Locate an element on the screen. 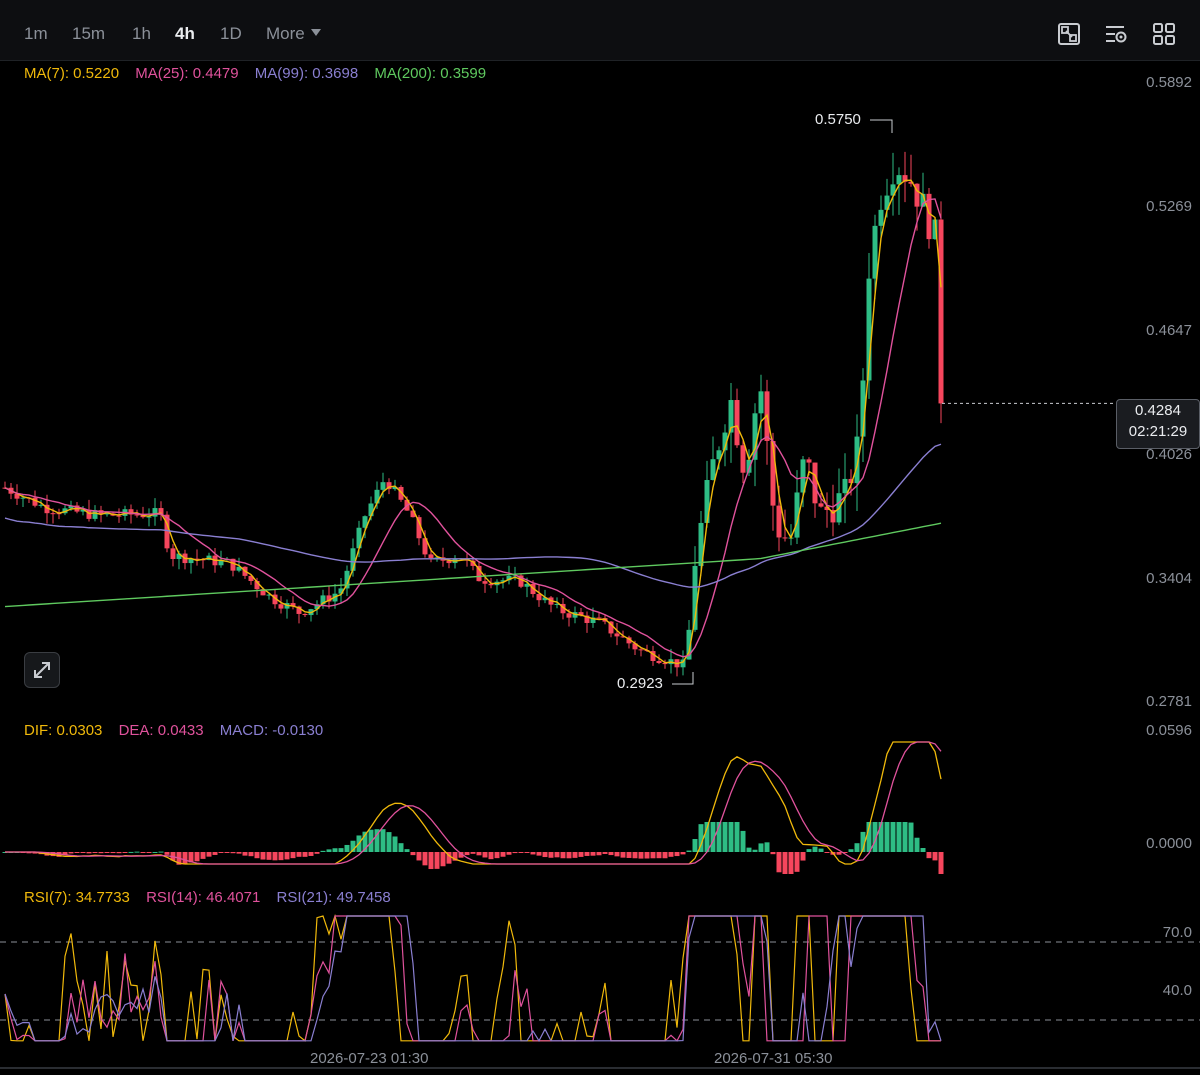 This screenshot has width=1200, height=1075. candle-countdown: 02:21:29 is located at coordinates (1158, 431).